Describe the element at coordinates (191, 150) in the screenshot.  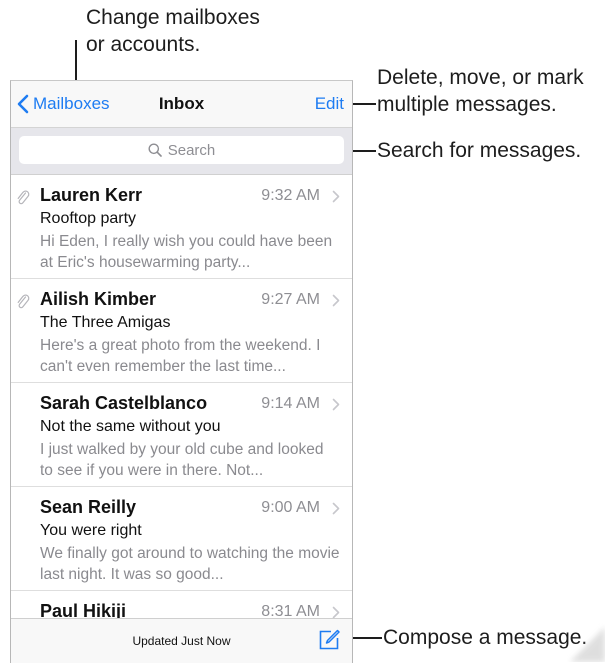
I see `search-placeholder: Search` at that location.